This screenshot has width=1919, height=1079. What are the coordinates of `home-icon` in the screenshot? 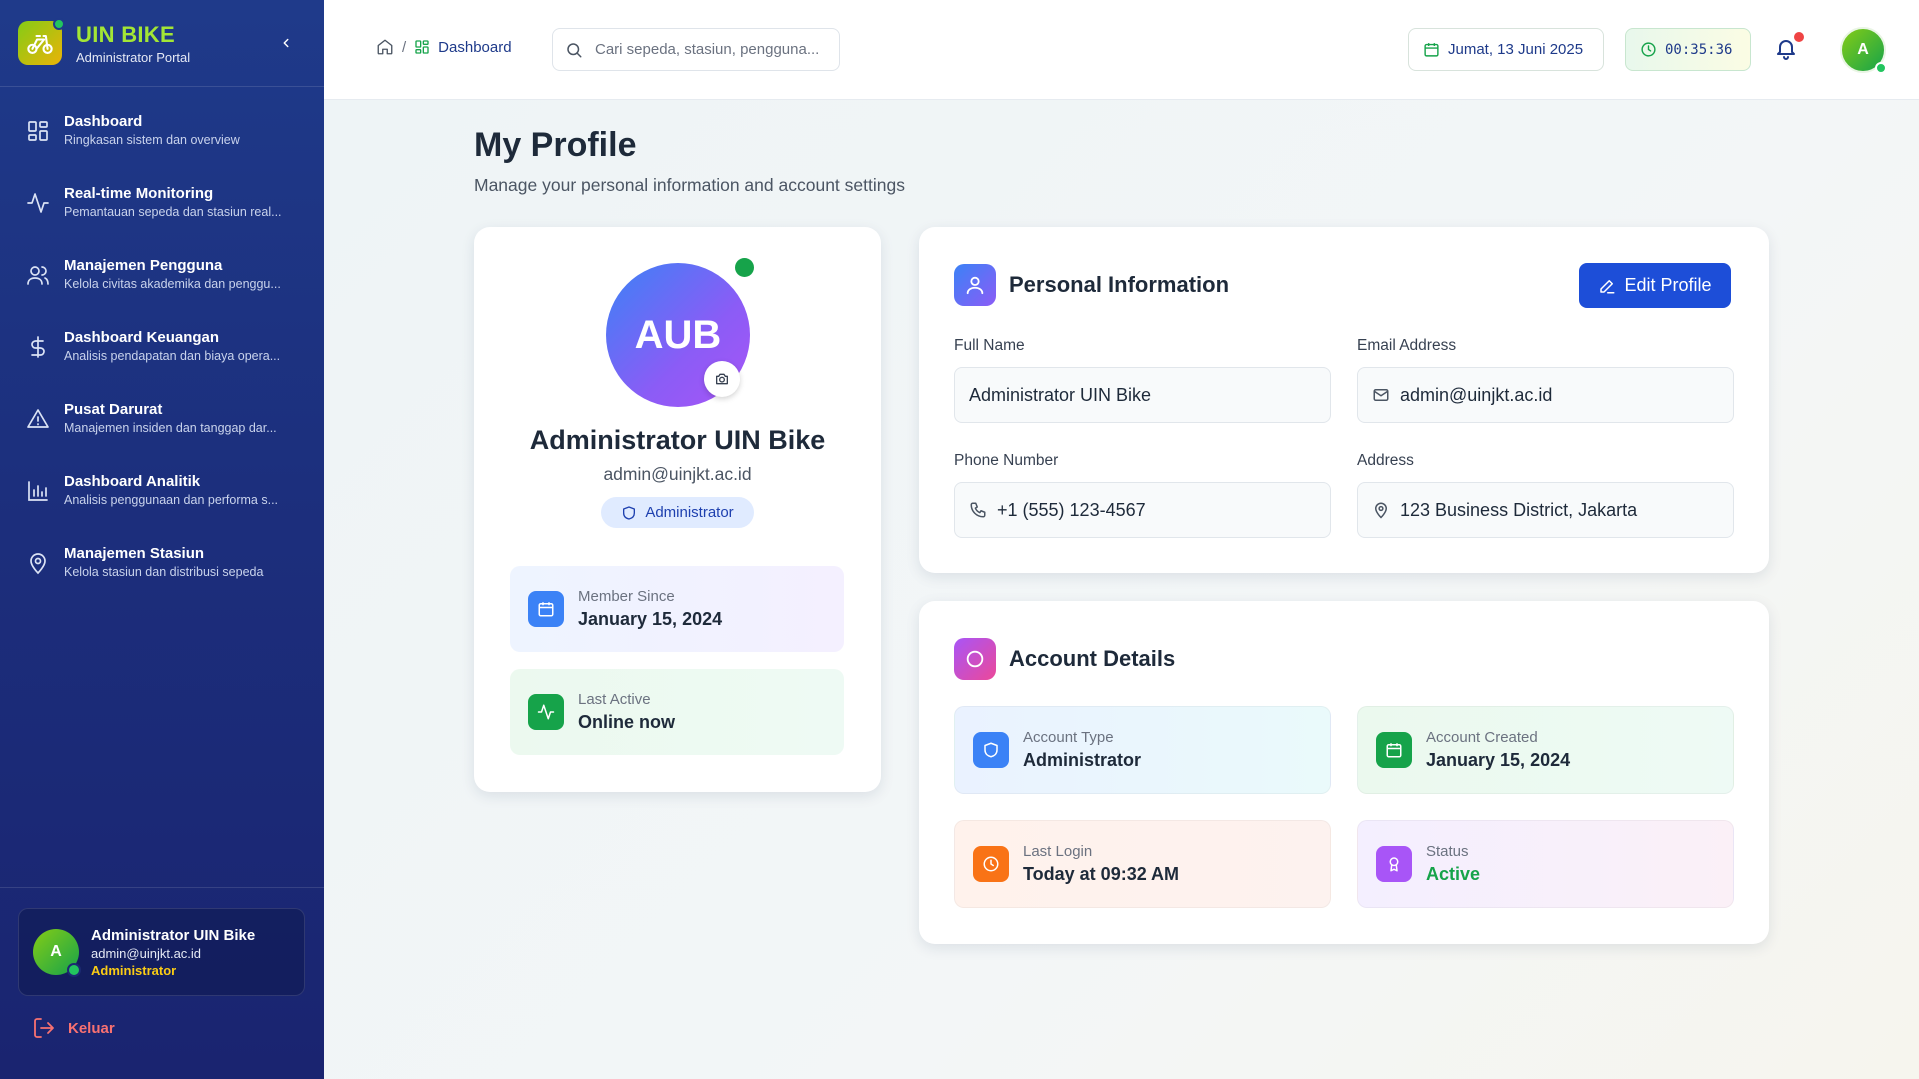 It's located at (385, 47).